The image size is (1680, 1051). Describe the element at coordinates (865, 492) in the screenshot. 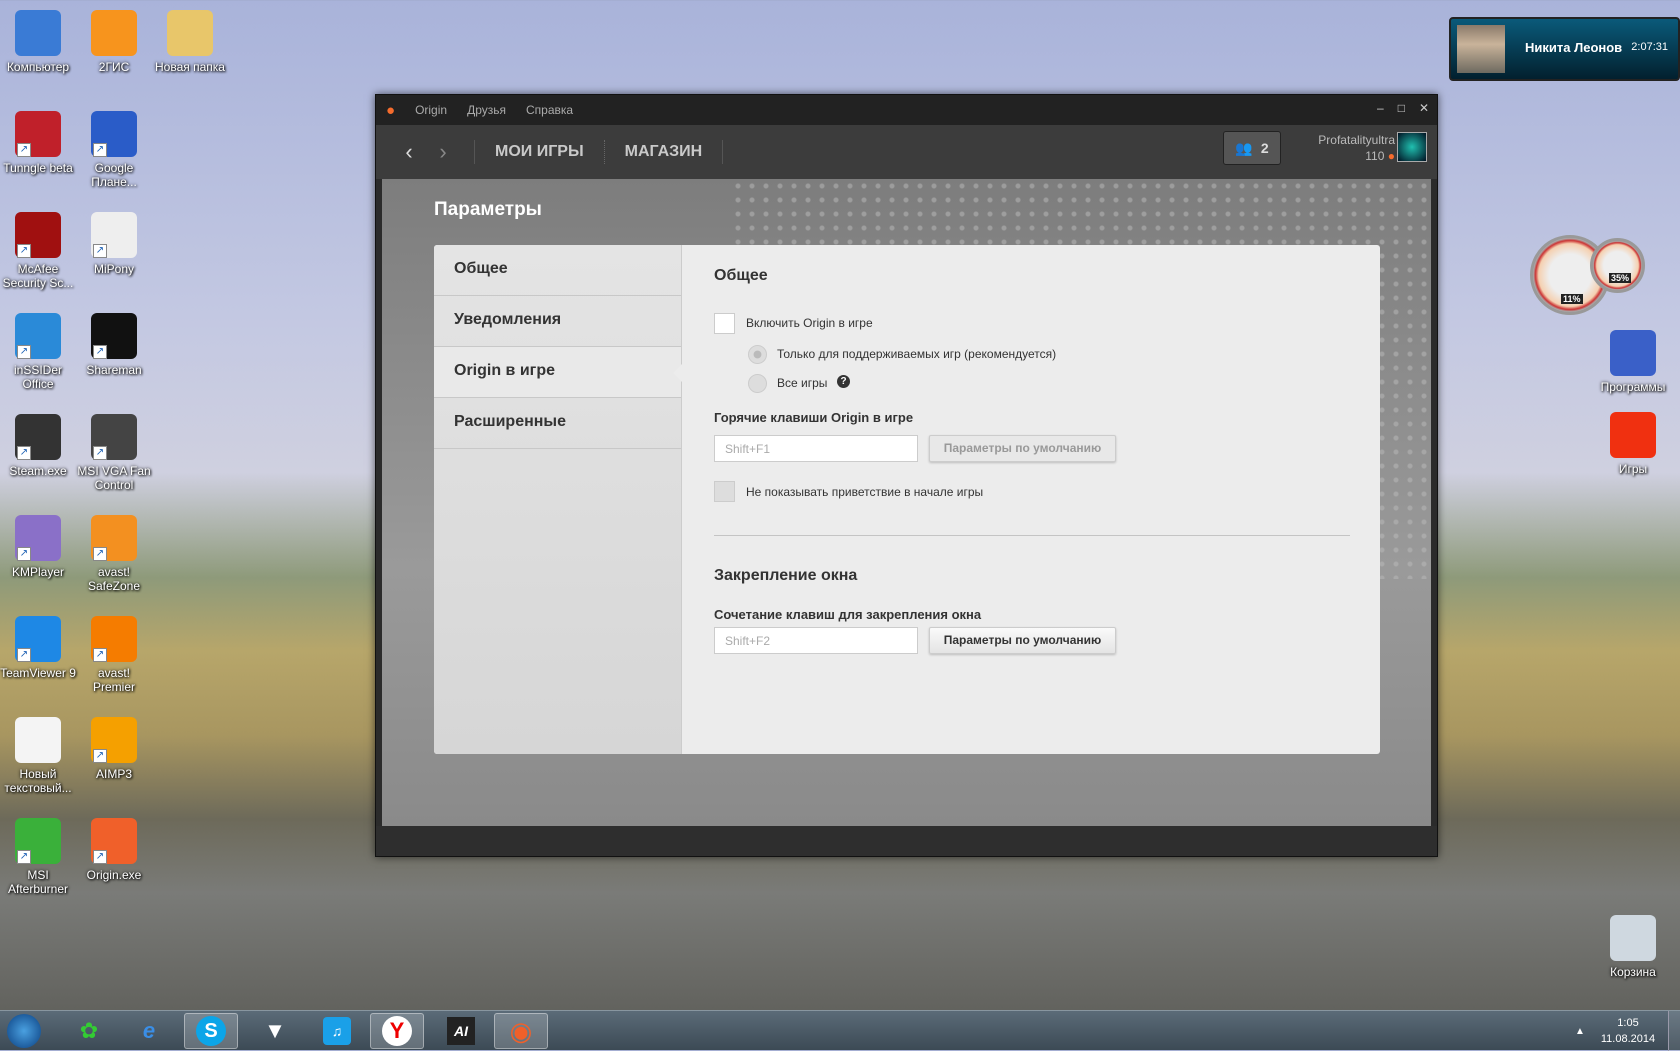

I see `no-greeting-label: Не показывать приветствие в начале игры` at that location.